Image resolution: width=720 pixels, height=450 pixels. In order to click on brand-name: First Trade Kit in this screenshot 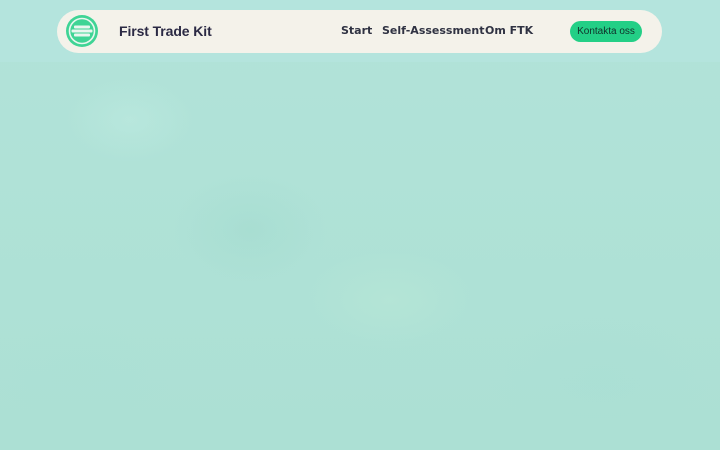, I will do `click(165, 31)`.